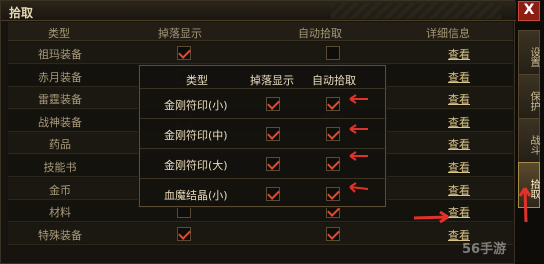 The image size is (544, 264). What do you see at coordinates (260, 53) in the screenshot?
I see `table-row: 祖玛装备 查看` at bounding box center [260, 53].